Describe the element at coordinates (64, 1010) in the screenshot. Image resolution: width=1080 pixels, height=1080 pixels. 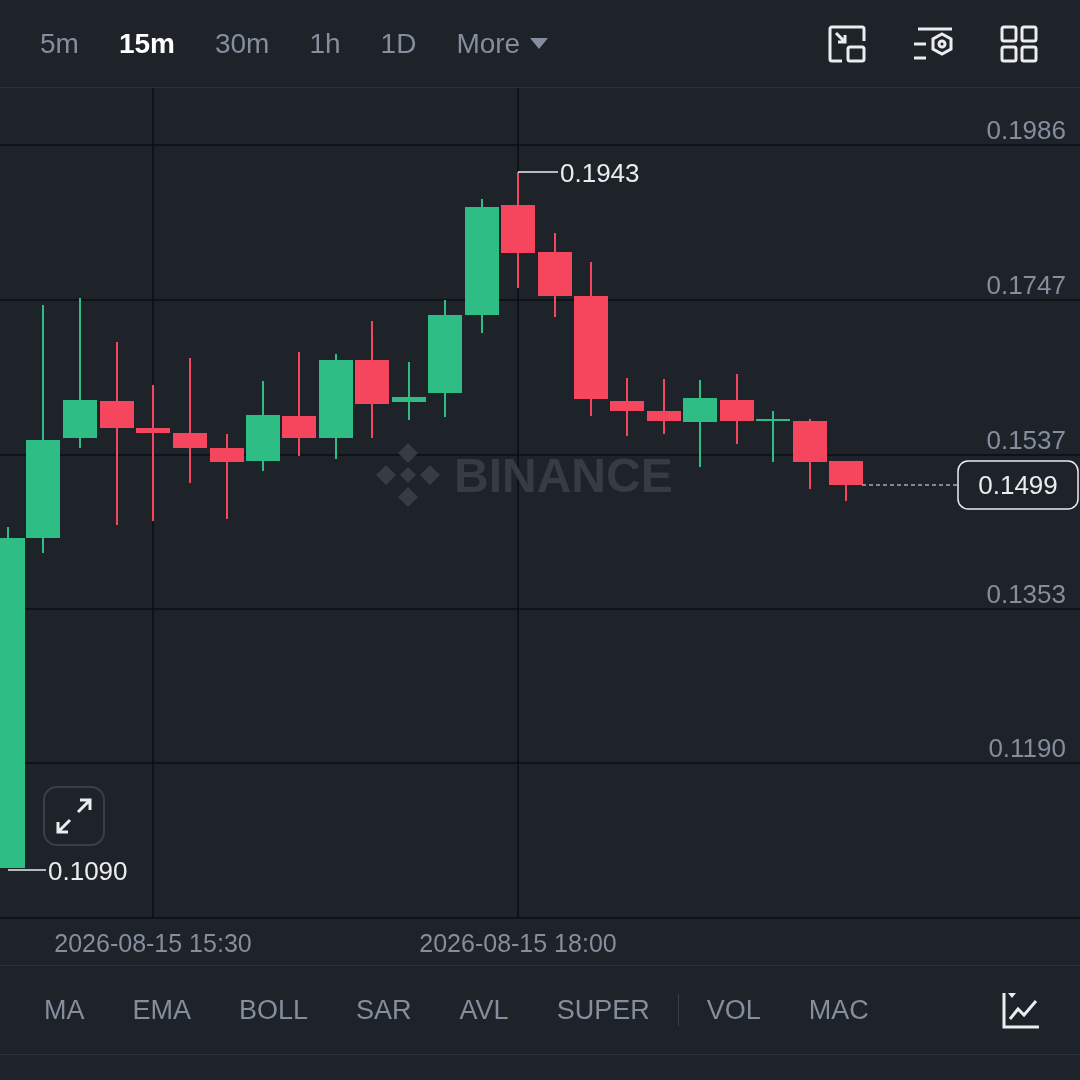
I see `indicator-tab: MA` at that location.